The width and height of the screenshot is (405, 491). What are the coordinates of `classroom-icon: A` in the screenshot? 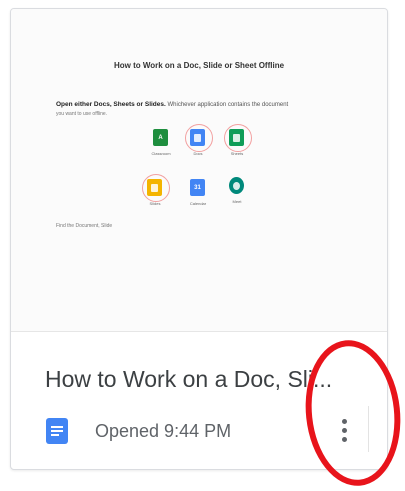 It's located at (160, 137).